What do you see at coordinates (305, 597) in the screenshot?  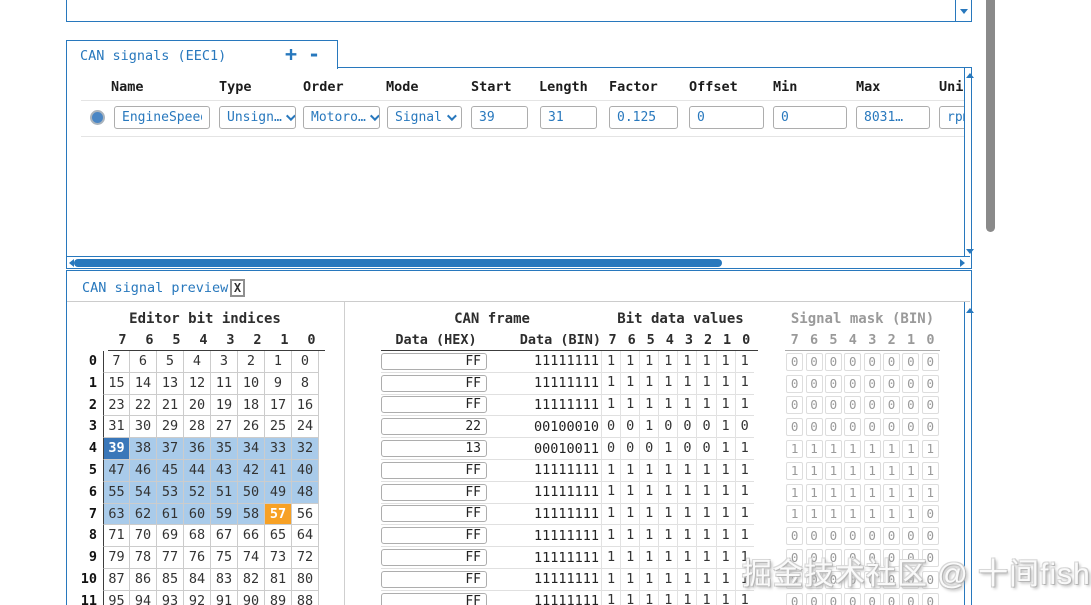 I see `editor-bit-cell: 88` at bounding box center [305, 597].